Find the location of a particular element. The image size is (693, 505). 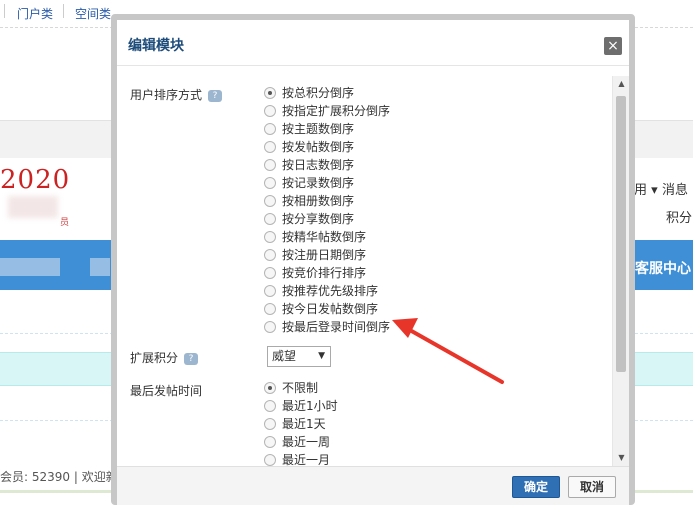

option-label: 最近1小时 is located at coordinates (310, 406).